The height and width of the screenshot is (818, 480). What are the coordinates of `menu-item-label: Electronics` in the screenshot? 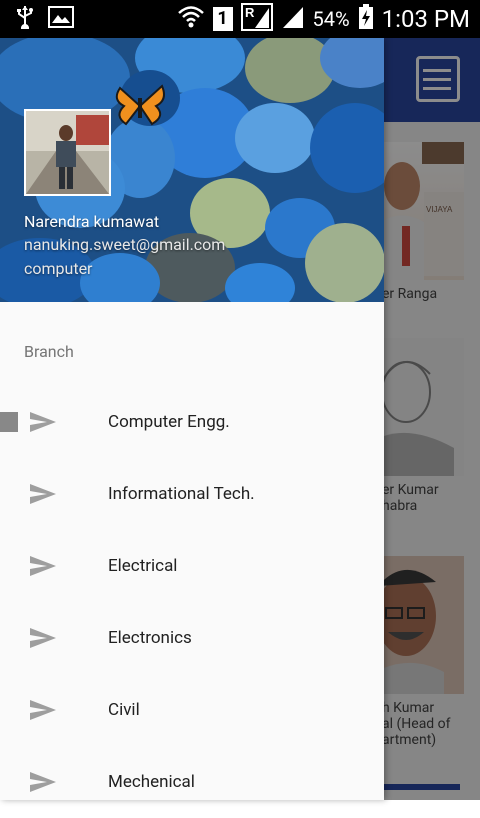 It's located at (150, 638).